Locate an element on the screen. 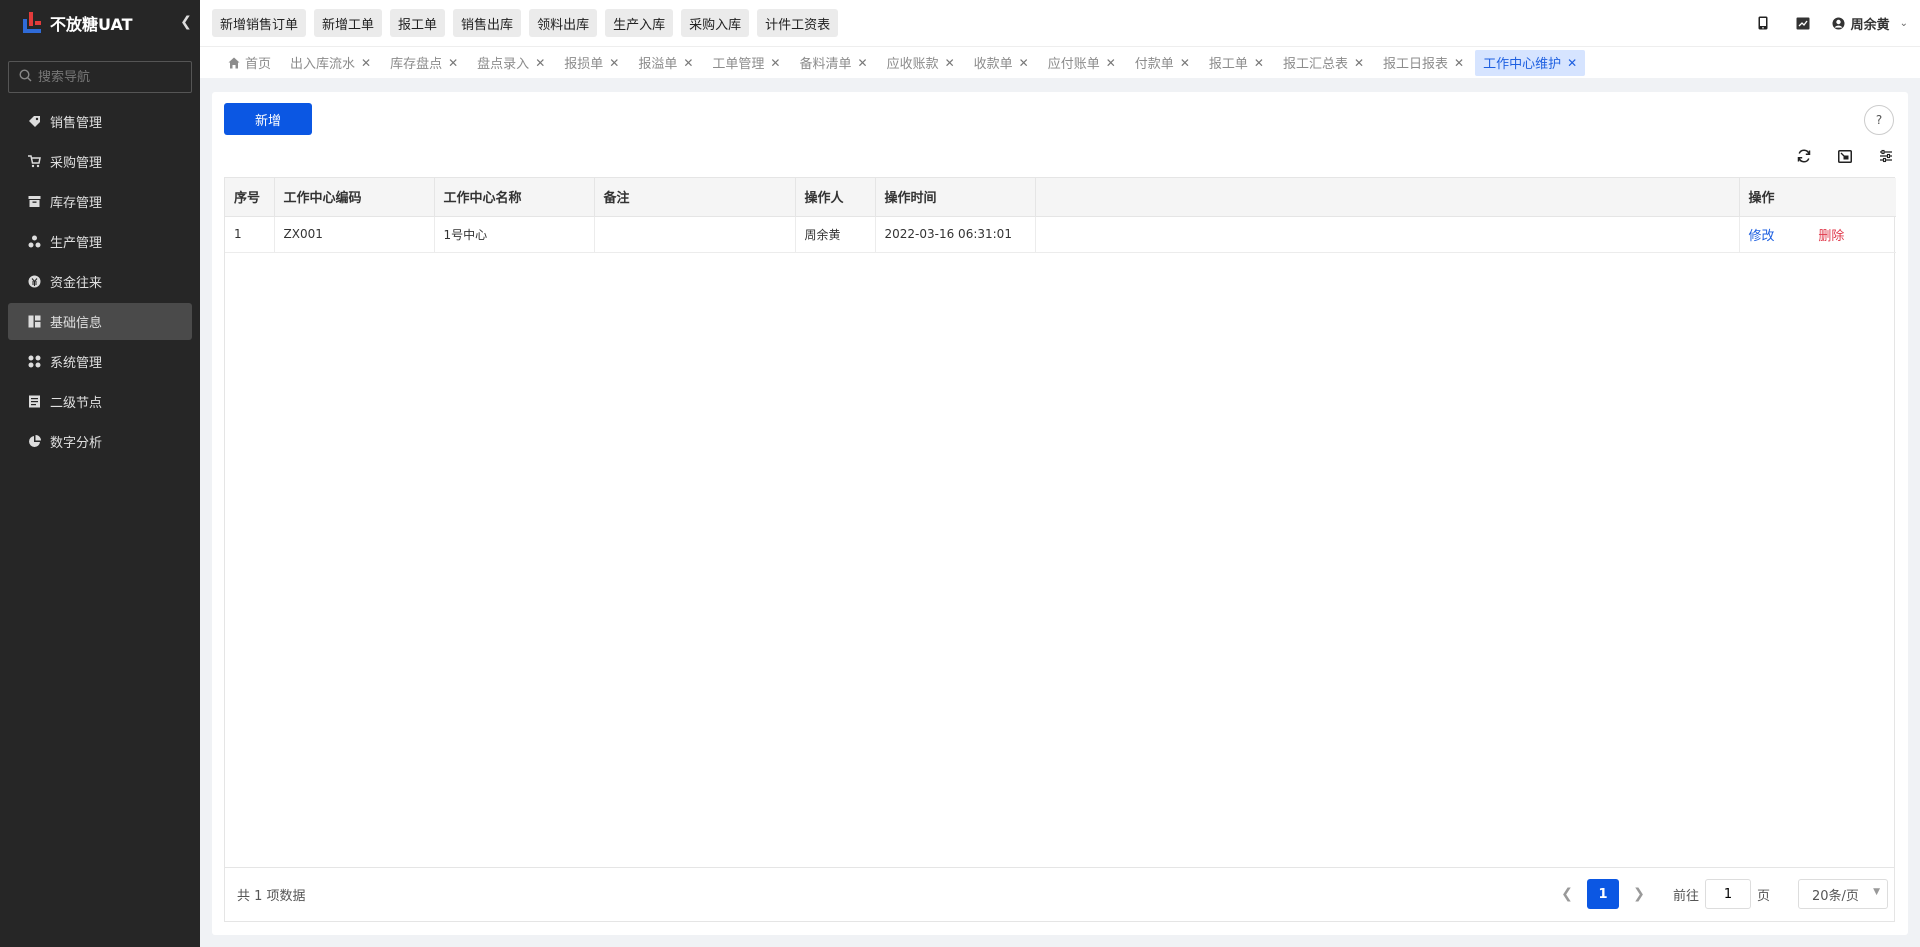  tab-work-center: 工作中心维护 ✕ is located at coordinates (1530, 62).